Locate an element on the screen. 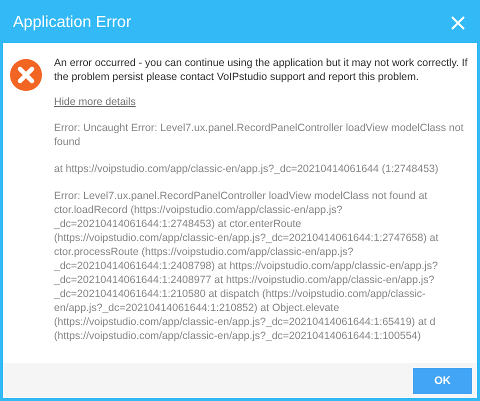 Image resolution: width=480 pixels, height=401 pixels. error-detail-line: (https://voipstudio.com/app/classic-en/app.js?_dc=20210414061644:1:100554) is located at coordinates (238, 336).